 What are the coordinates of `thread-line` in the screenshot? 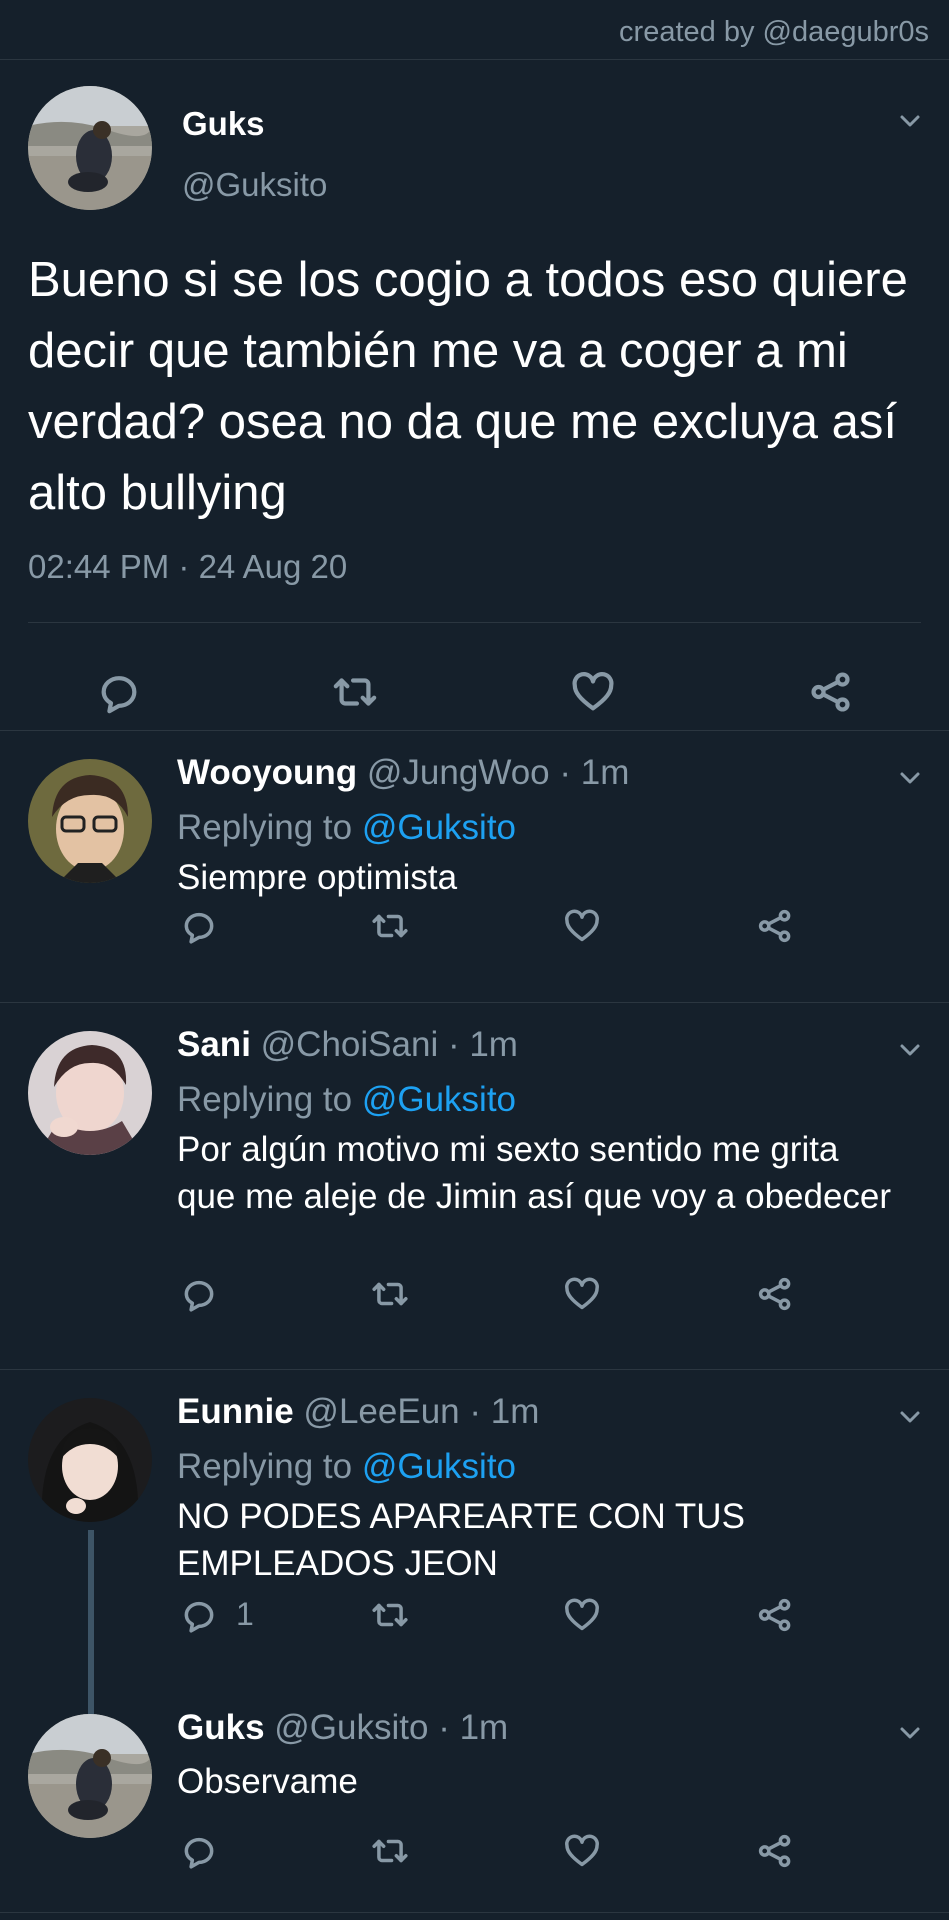 It's located at (91, 1622).